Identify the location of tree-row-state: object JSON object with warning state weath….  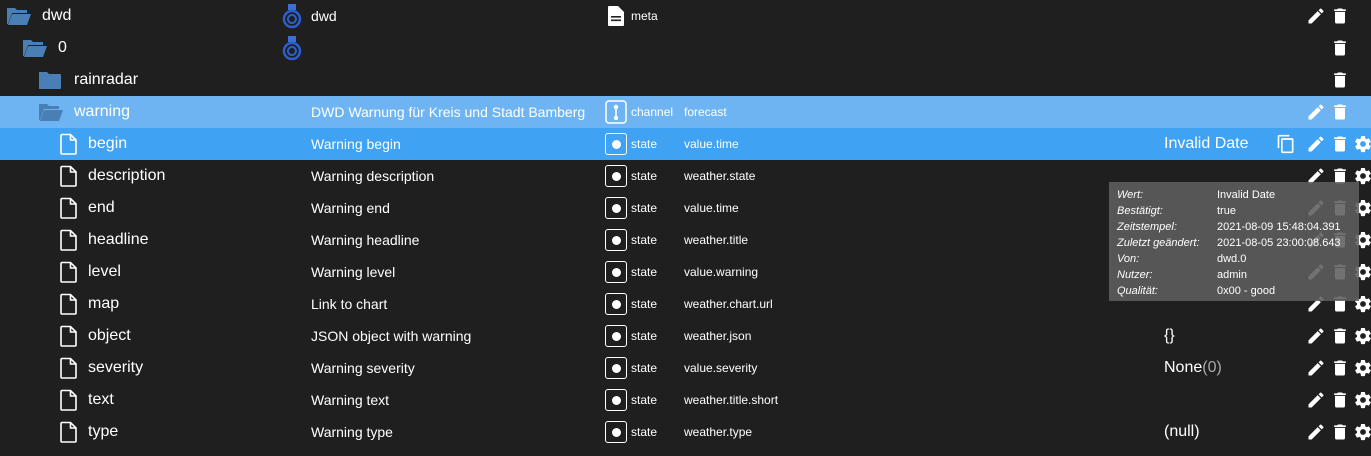
(685, 336).